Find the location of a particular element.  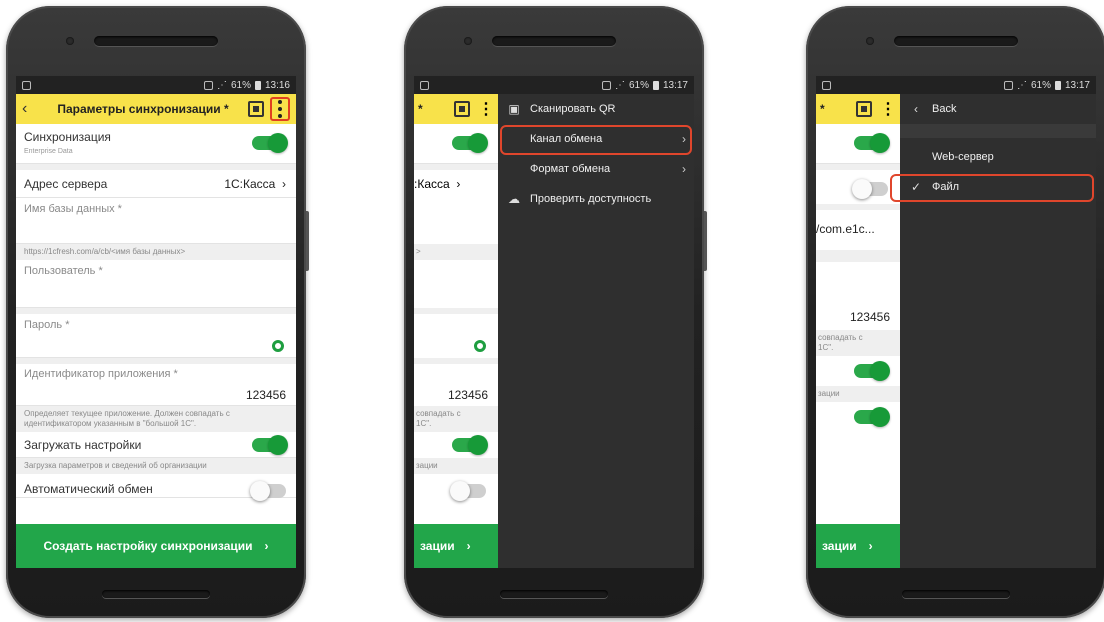

menu-item-label: Сканировать QR is located at coordinates (573, 109).